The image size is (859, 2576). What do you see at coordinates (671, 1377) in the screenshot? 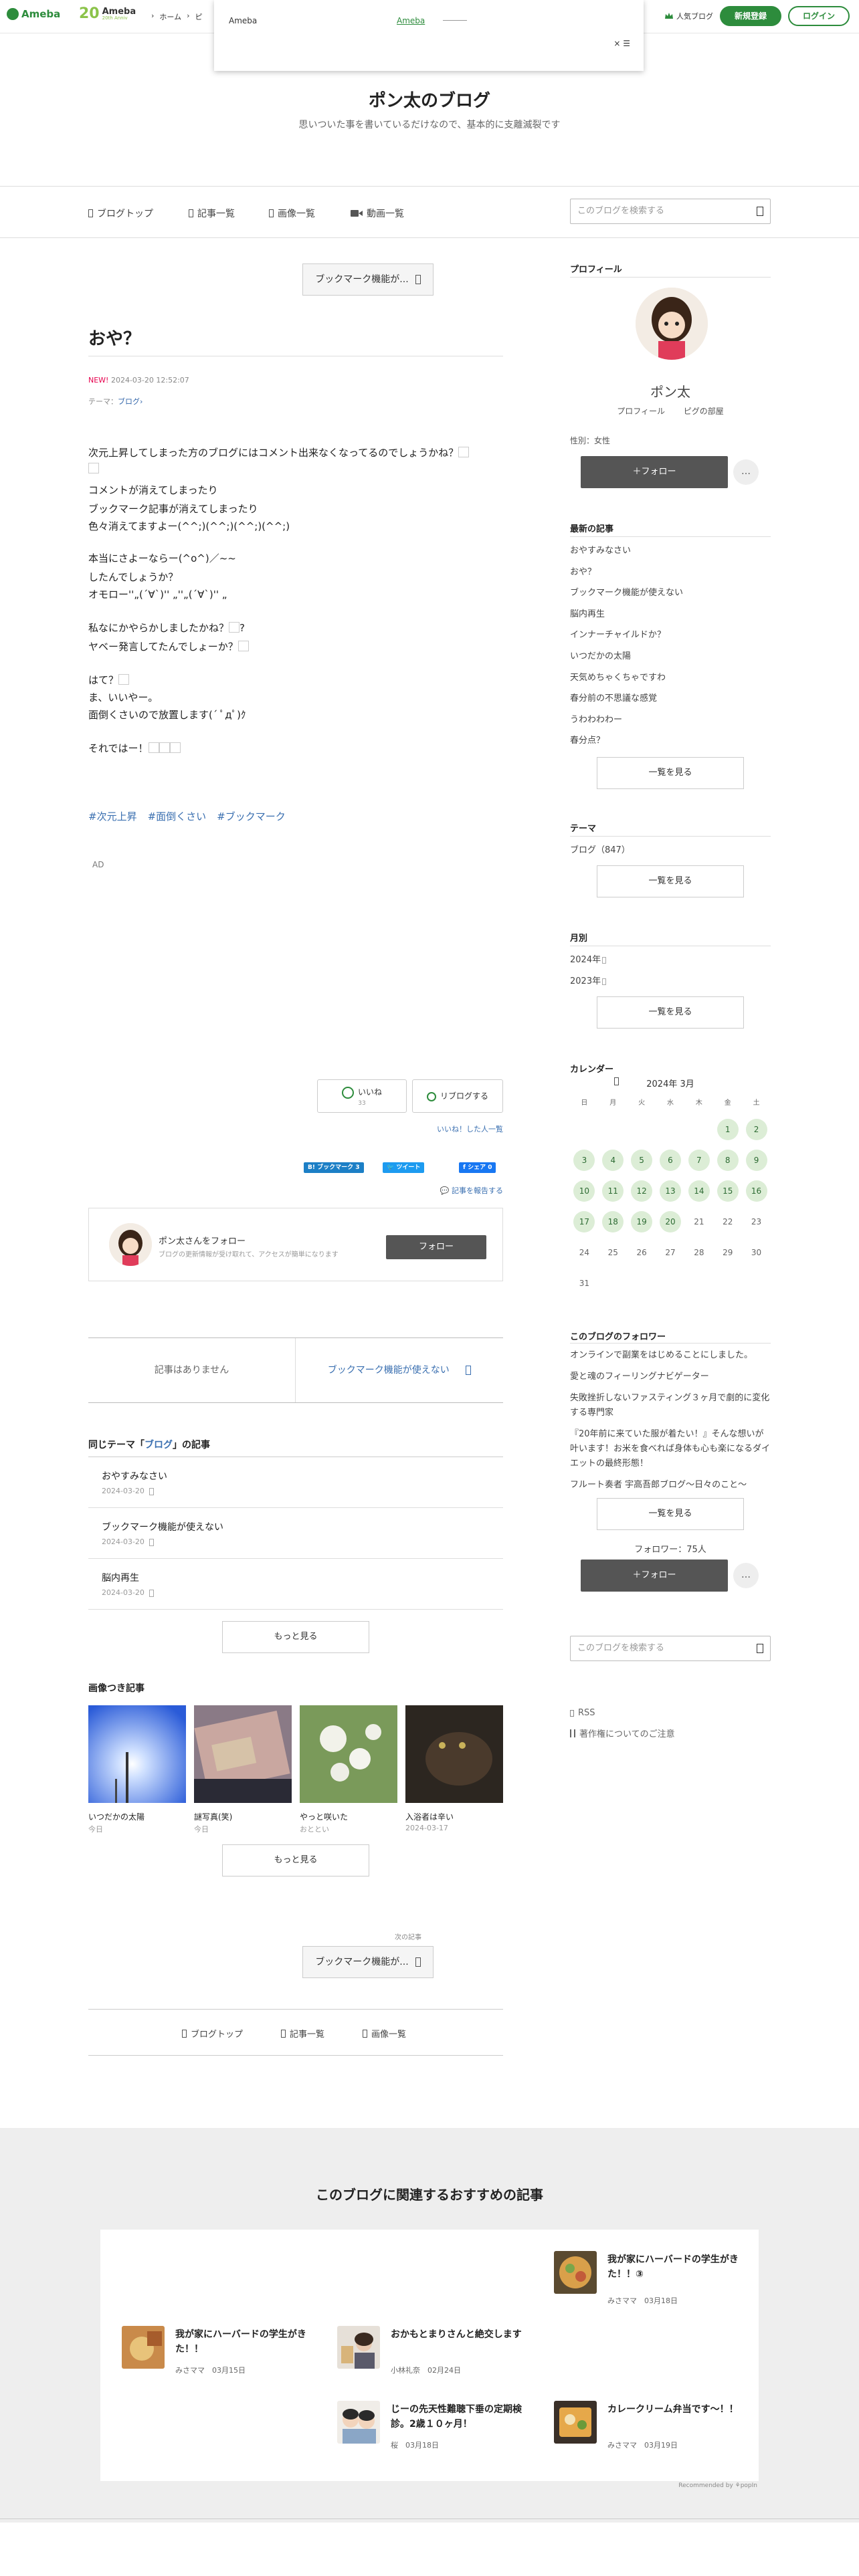
I see `follower-blog-link: 愛と魂のフィーリングナビゲーター` at bounding box center [671, 1377].